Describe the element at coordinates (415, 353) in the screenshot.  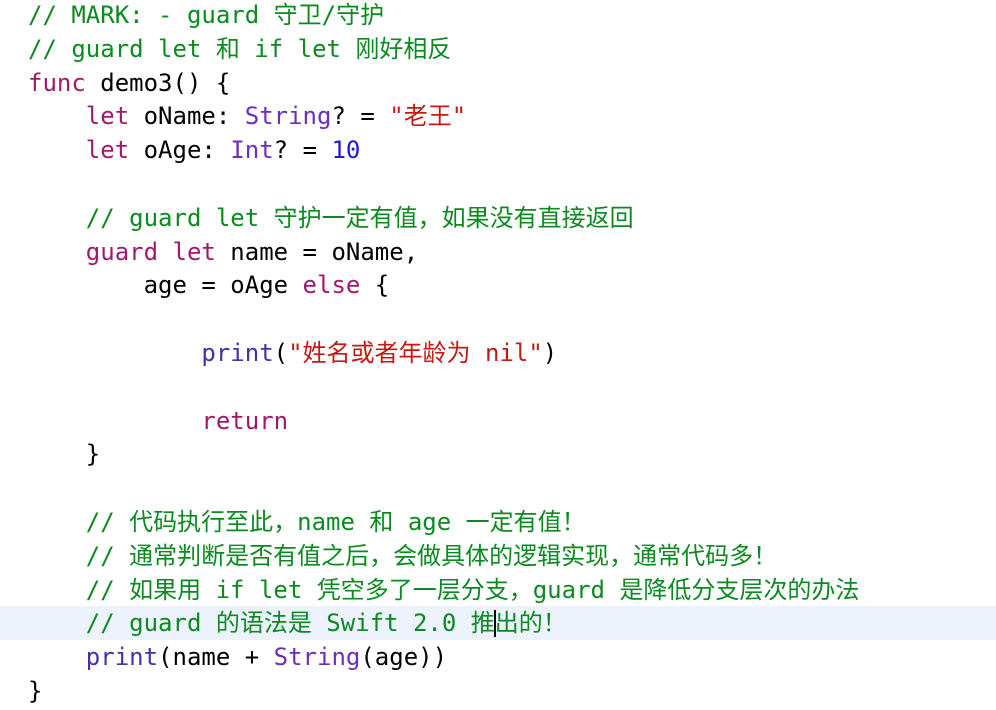
I see `code-token-string: "姓名或者年龄为 nil"` at that location.